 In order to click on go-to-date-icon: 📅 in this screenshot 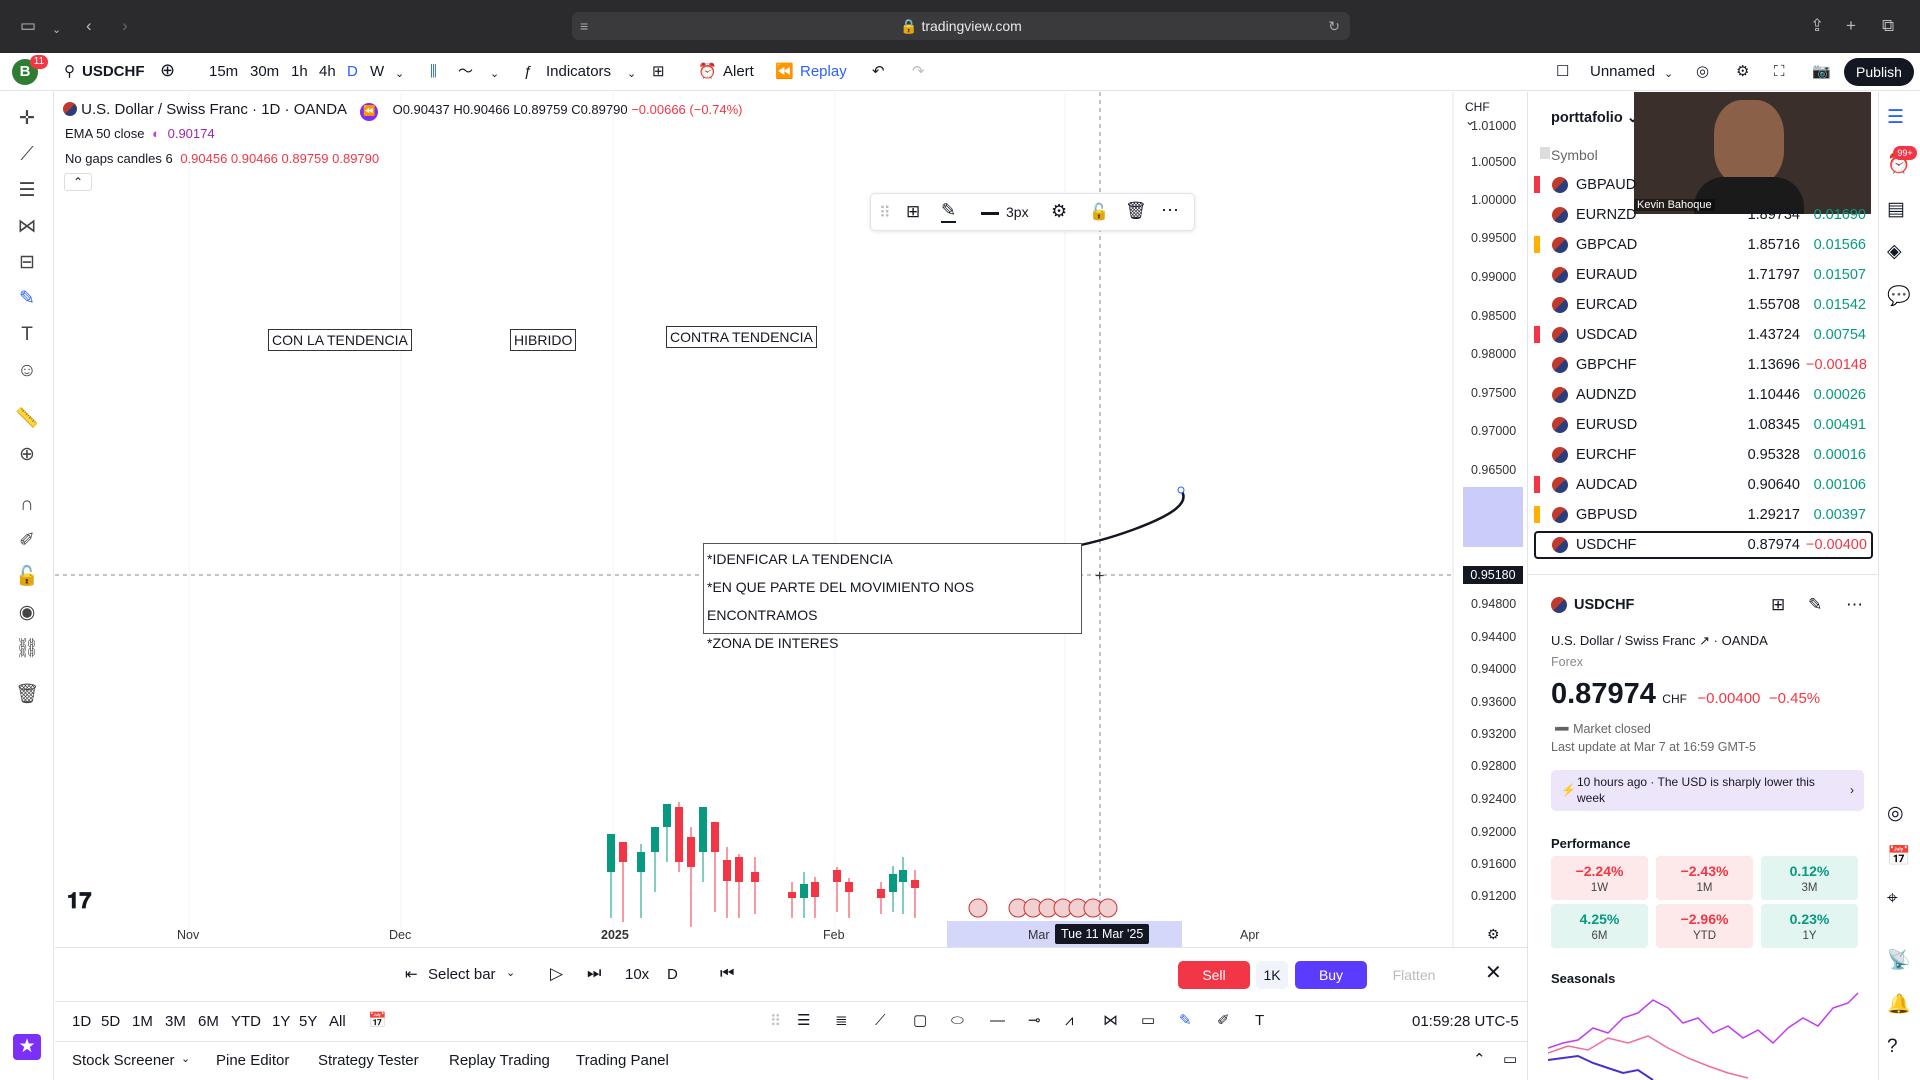, I will do `click(377, 1021)`.